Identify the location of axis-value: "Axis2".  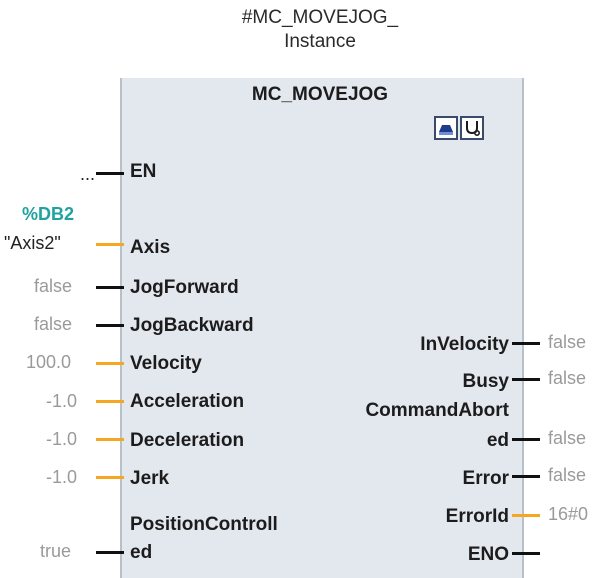
(32, 243).